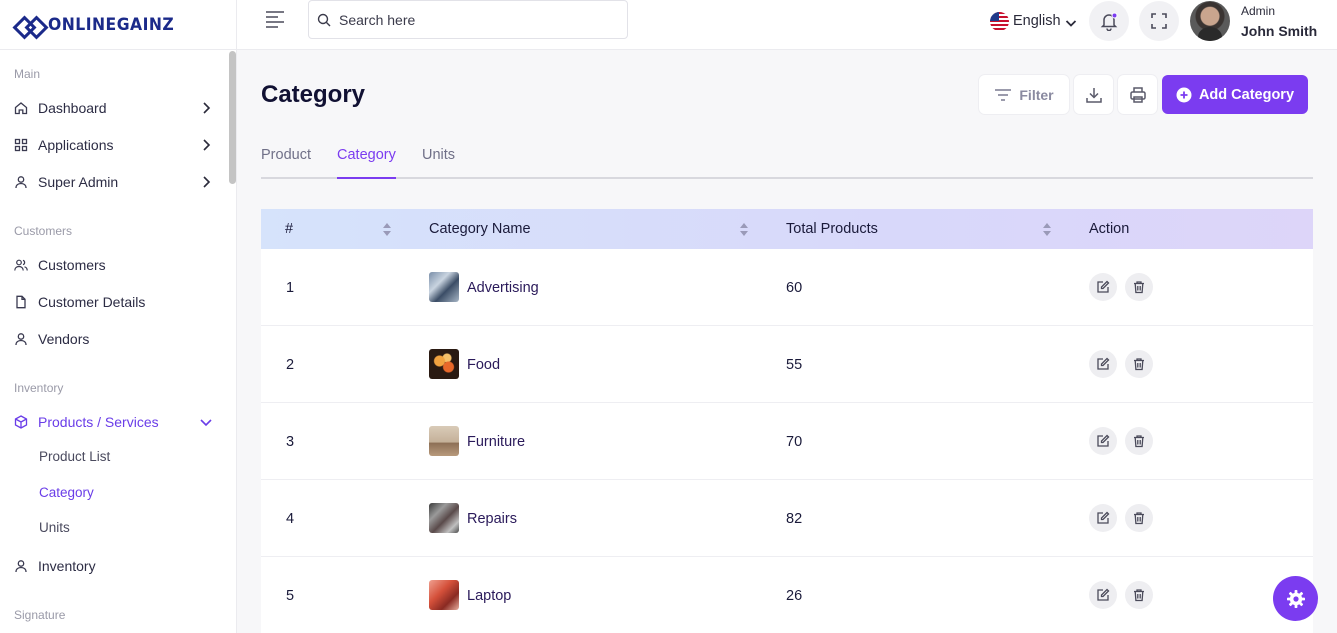 The image size is (1337, 633). I want to click on row-number: 5, so click(290, 596).